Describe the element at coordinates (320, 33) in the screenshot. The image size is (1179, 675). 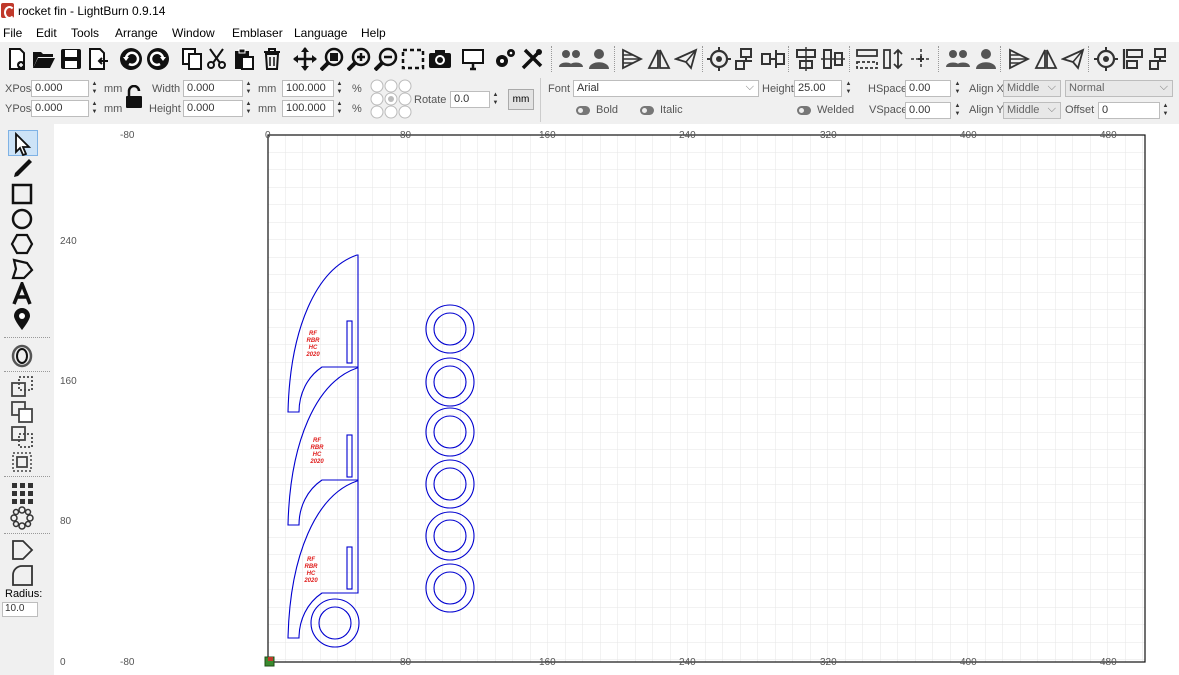
I see `menu-language: Language` at that location.